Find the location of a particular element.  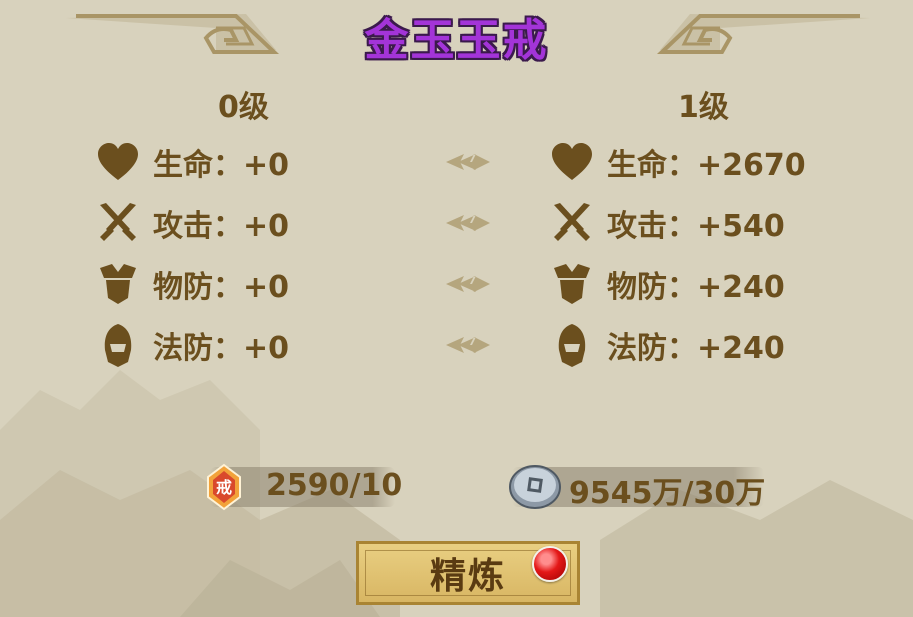

current-level: 0级 is located at coordinates (243, 107).